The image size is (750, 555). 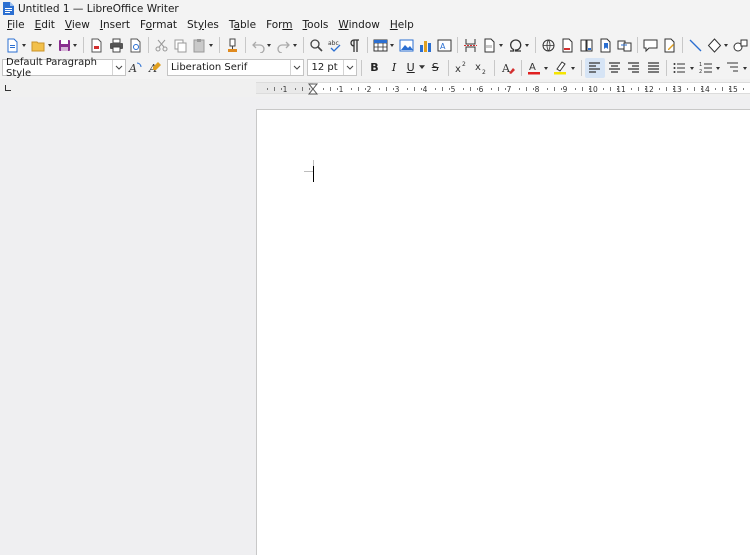 What do you see at coordinates (235, 67) in the screenshot?
I see `font-name-combo: Liberation Serif` at bounding box center [235, 67].